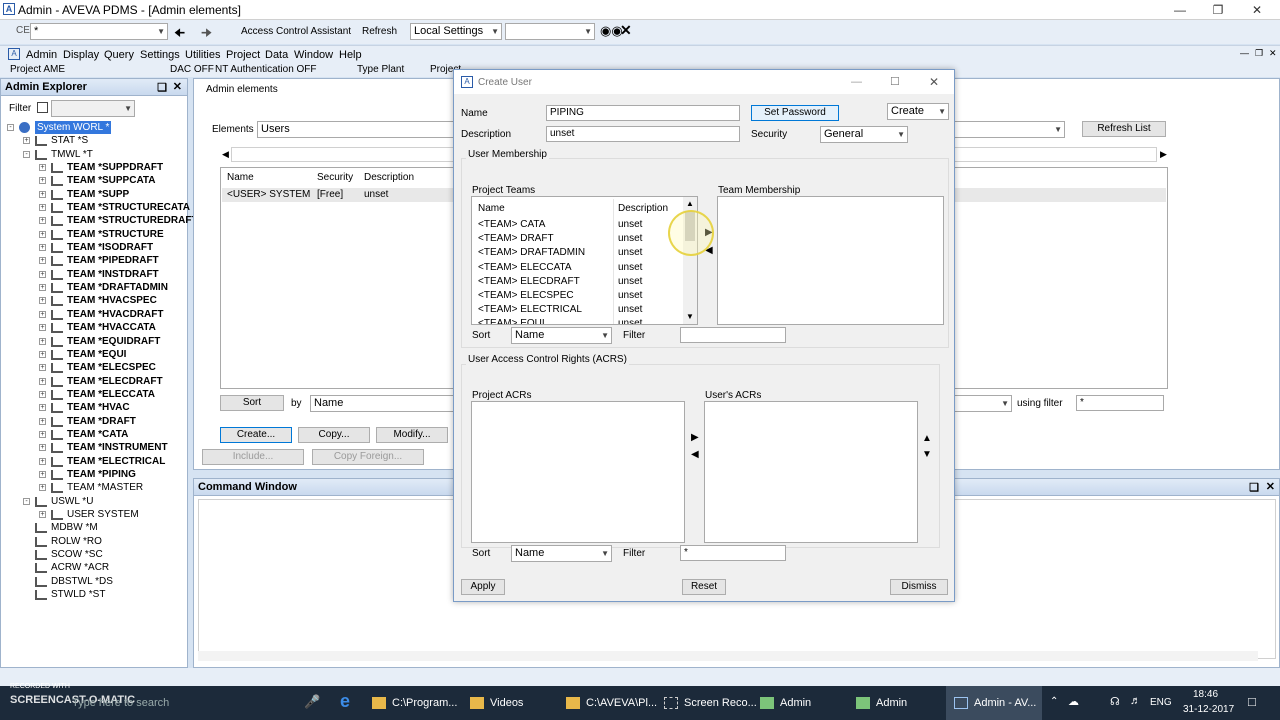 This screenshot has height=720, width=1280. What do you see at coordinates (252, 403) in the screenshot?
I see `sort-button: Sort` at bounding box center [252, 403].